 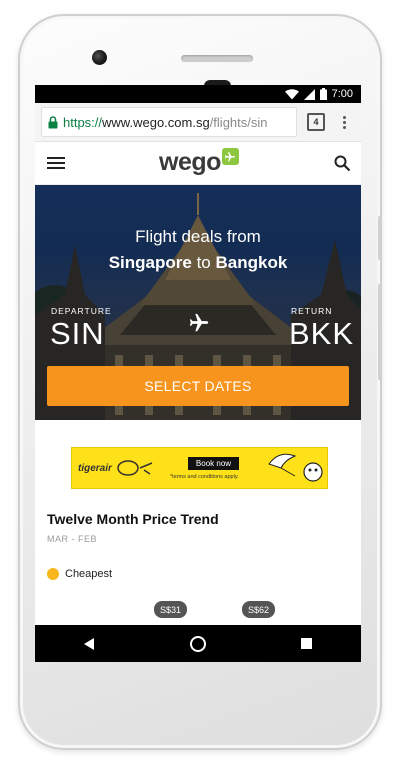 I want to click on hamburger-icon, so click(x=56, y=163).